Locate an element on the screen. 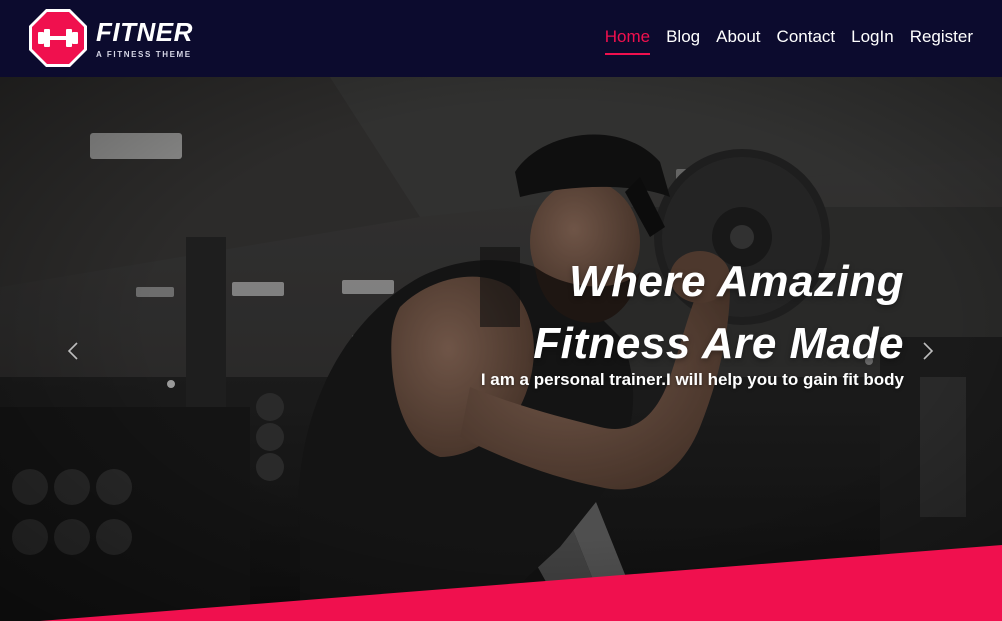 Image resolution: width=1002 pixels, height=621 pixels. chevron-left-icon is located at coordinates (72, 351).